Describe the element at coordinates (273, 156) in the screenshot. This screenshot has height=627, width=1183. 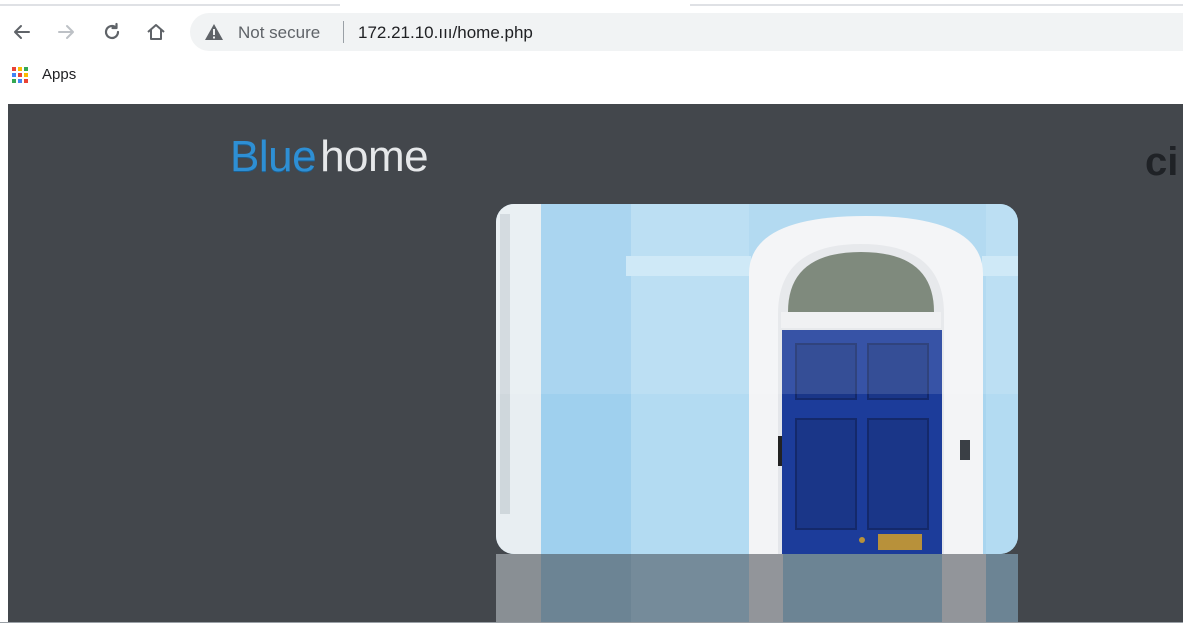
I see `logo-blue-text: Blue` at that location.